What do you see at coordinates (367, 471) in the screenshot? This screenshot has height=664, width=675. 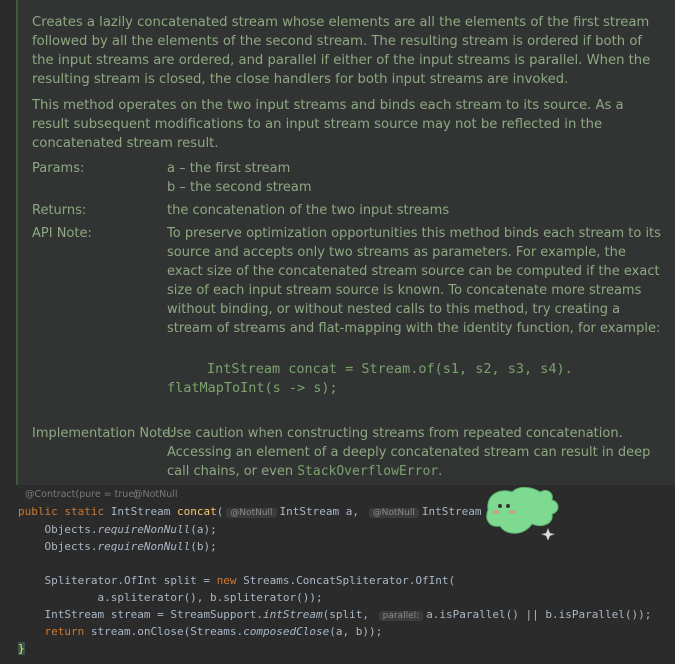 I see `impl-note-code: StackOverflowError` at bounding box center [367, 471].